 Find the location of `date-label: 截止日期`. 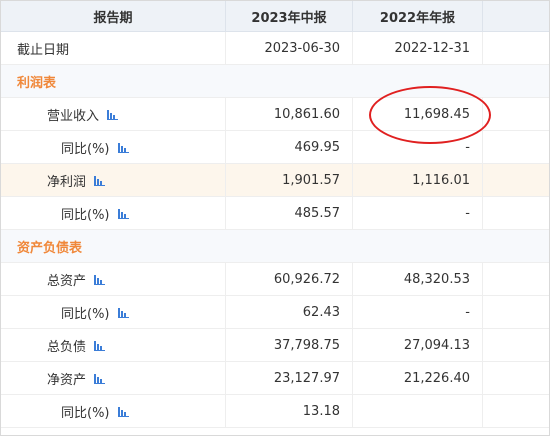

date-label: 截止日期 is located at coordinates (113, 48).